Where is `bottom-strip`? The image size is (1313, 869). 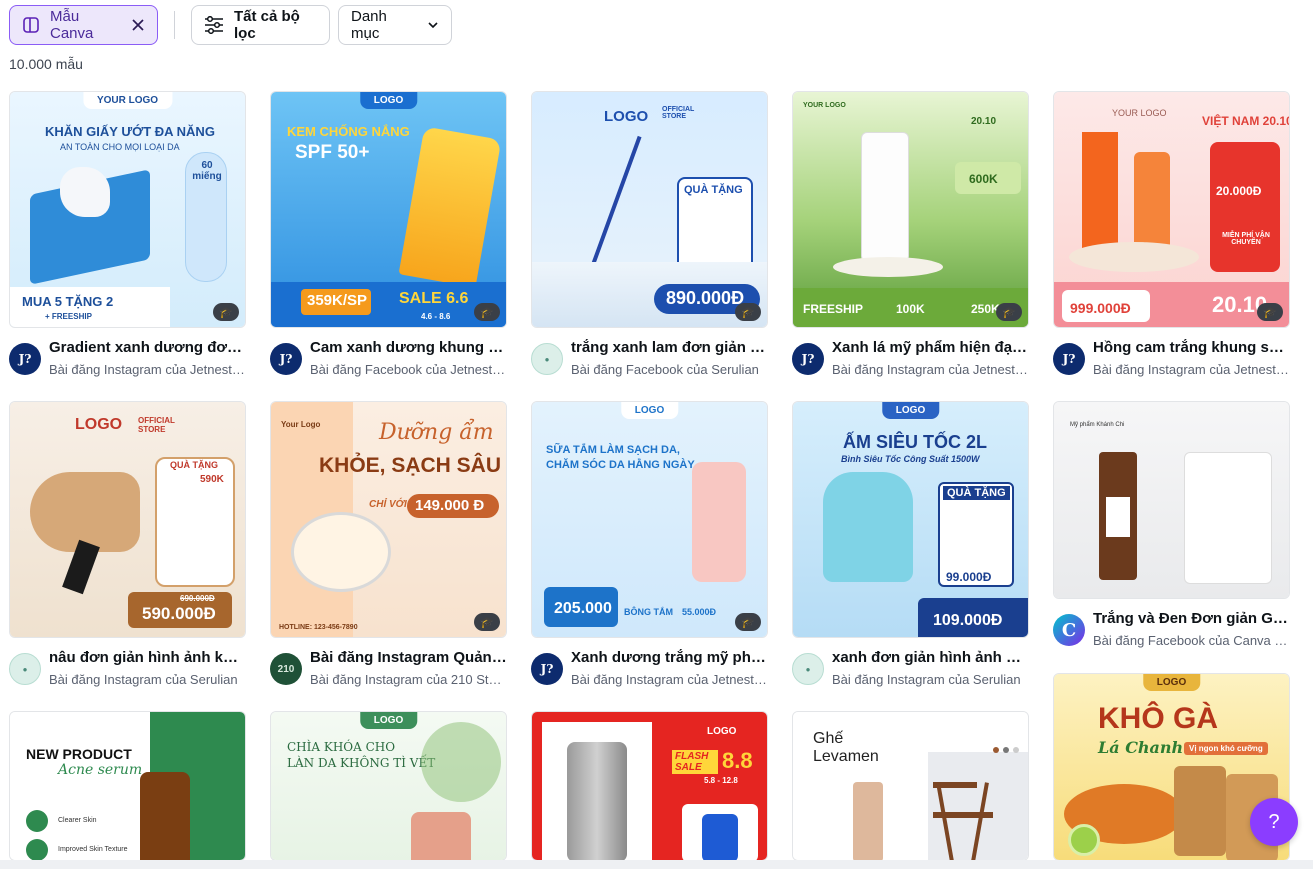 bottom-strip is located at coordinates (656, 864).